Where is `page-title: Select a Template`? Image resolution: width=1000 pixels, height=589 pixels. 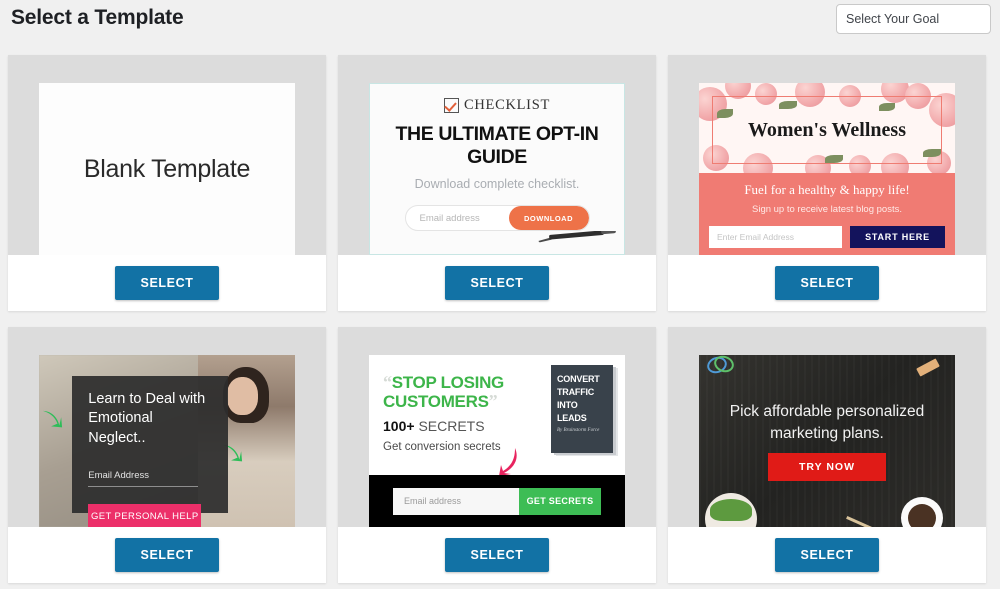
page-title: Select a Template is located at coordinates (97, 17).